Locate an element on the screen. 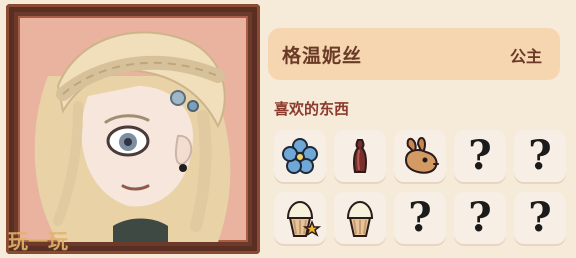 This screenshot has height=258, width=576. favorite-slot-9: ? is located at coordinates (480, 218).